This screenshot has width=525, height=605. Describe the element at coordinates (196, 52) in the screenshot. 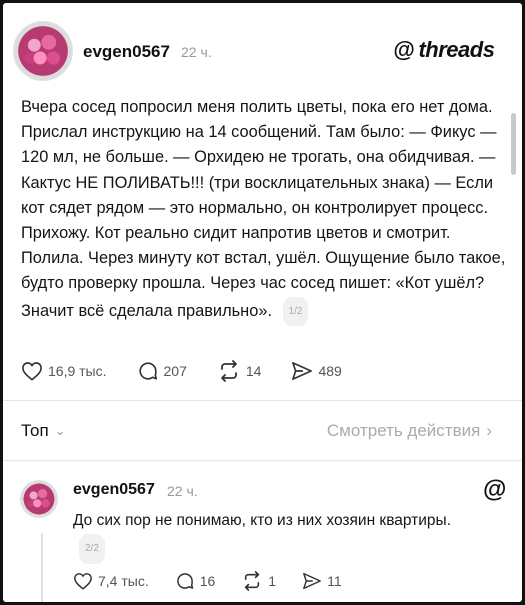

I see `post-time: 22 ч.` at that location.